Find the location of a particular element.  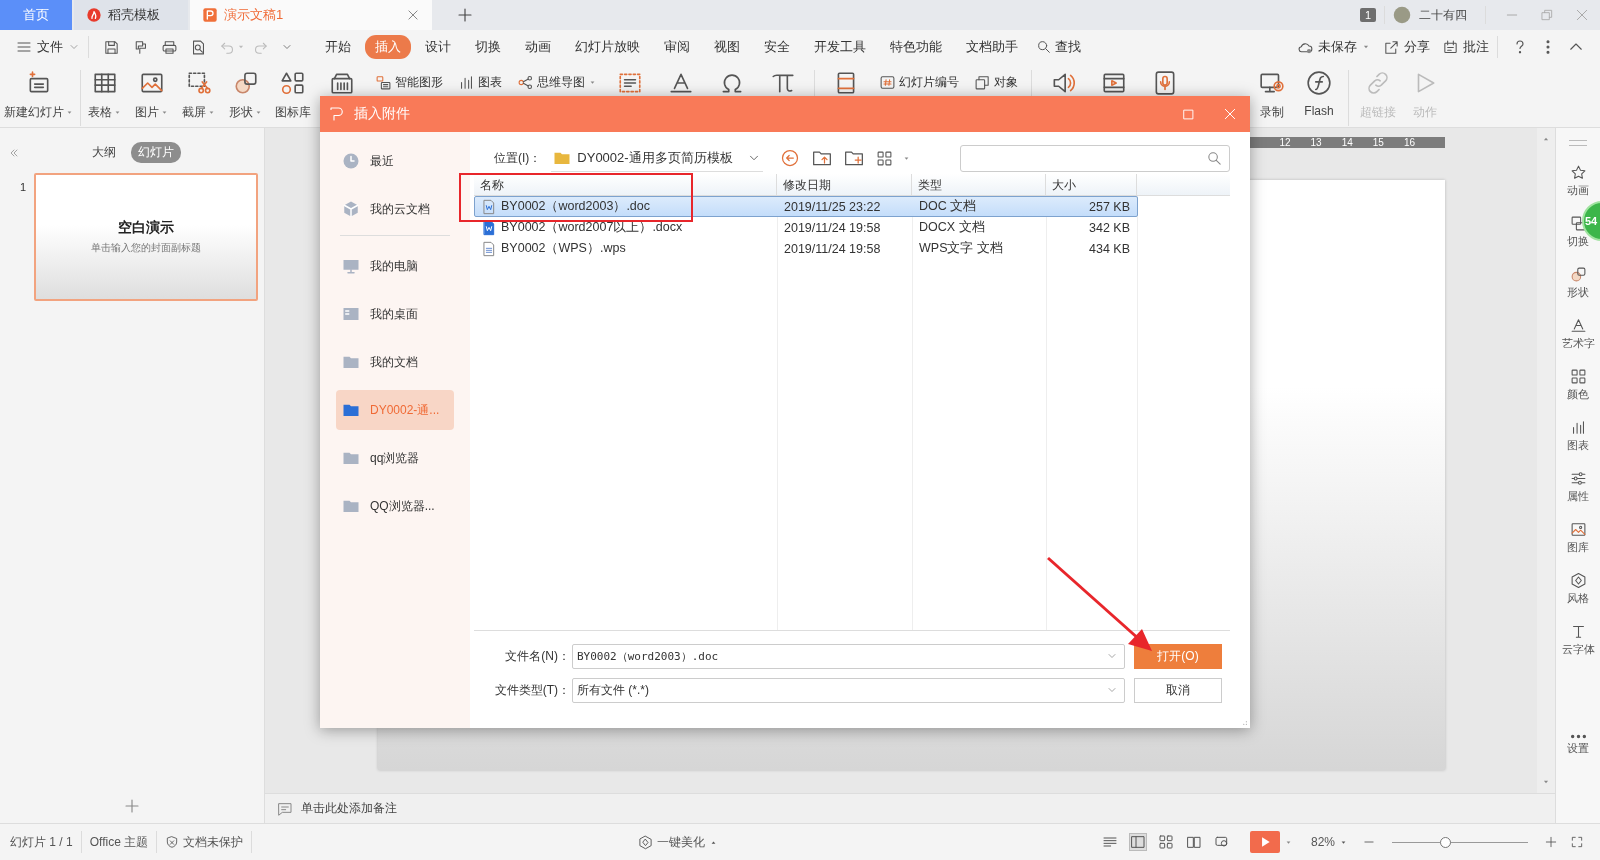

place-item: 我的电脑 is located at coordinates (395, 266).